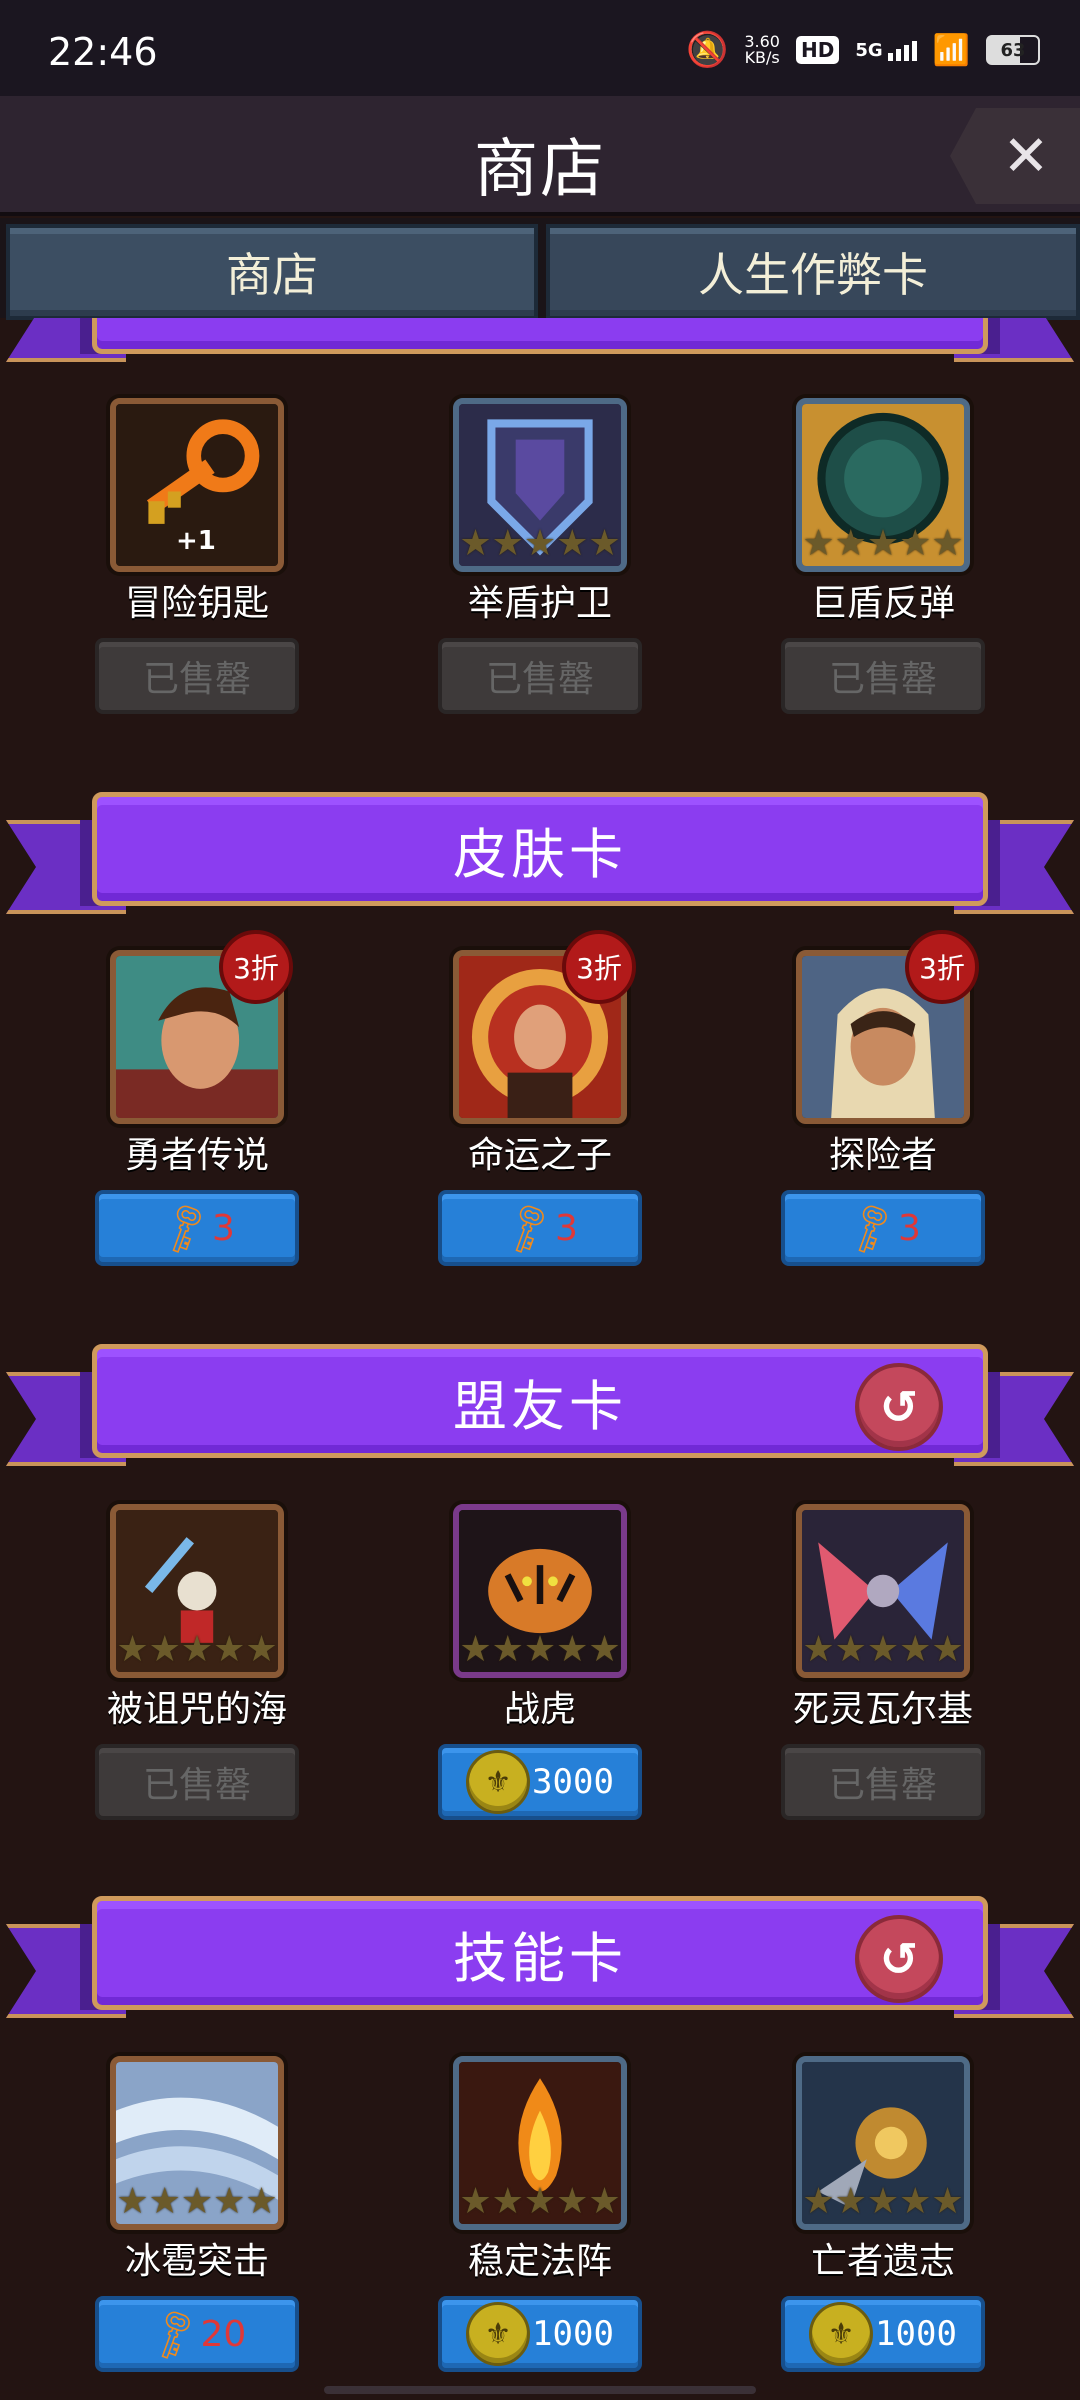  Describe the element at coordinates (540, 344) in the screenshot. I see `top-section-banner` at that location.